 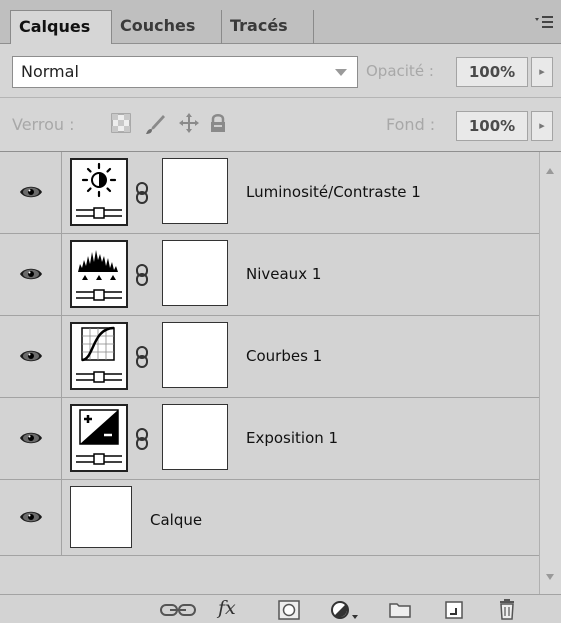 I want to click on layer-name: Exposition 1, so click(x=292, y=438).